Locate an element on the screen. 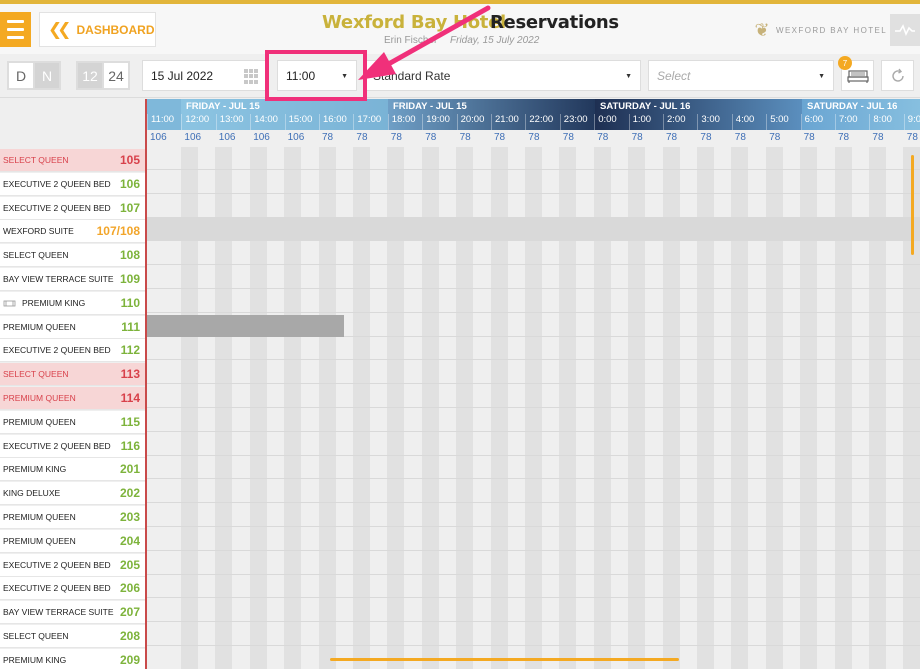 The image size is (920, 669). room-row: KING DELUXE 202 is located at coordinates (73, 494).